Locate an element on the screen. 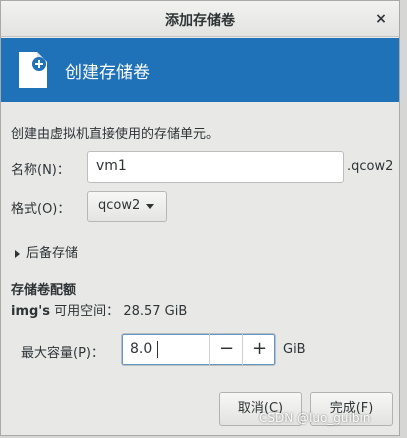 Image resolution: width=407 pixels, height=438 pixels. title-bar: 添加存储卷 × is located at coordinates (200, 19).